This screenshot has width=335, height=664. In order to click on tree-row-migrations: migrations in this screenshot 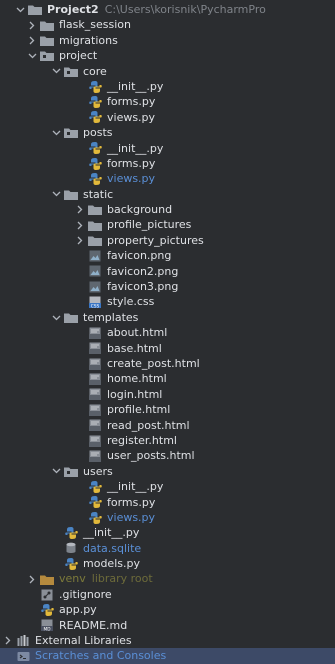, I will do `click(167, 40)`.